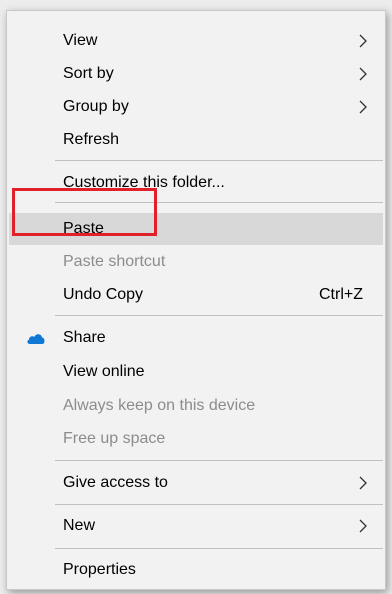  I want to click on menu-item-label: Paste shortcut, so click(114, 261).